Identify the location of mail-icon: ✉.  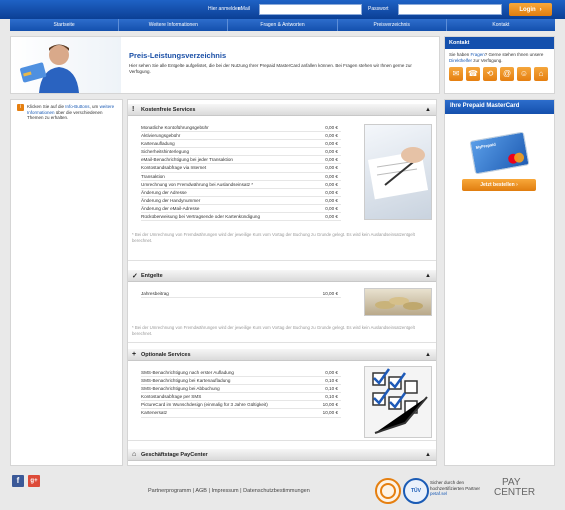
(456, 74).